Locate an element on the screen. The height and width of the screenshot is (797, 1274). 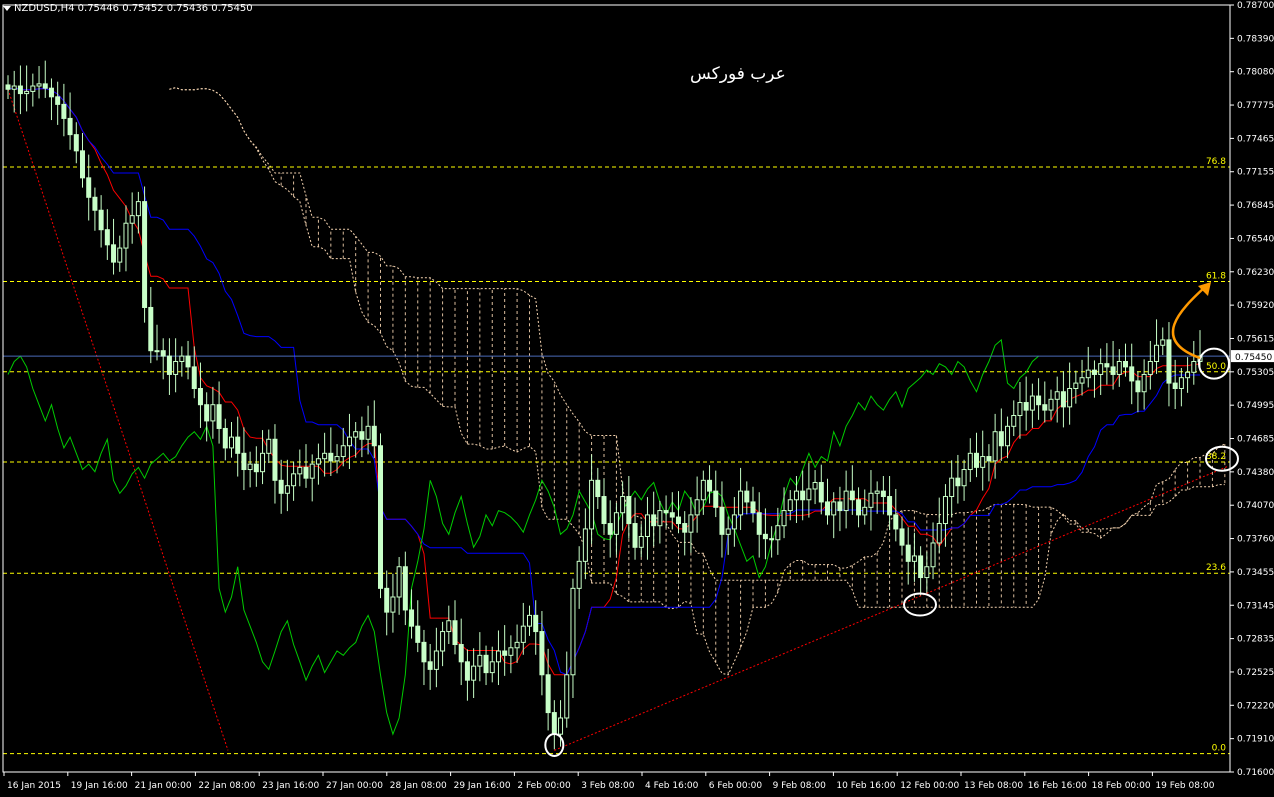
y-tick-label: 0.75305 is located at coordinates (1255, 373).